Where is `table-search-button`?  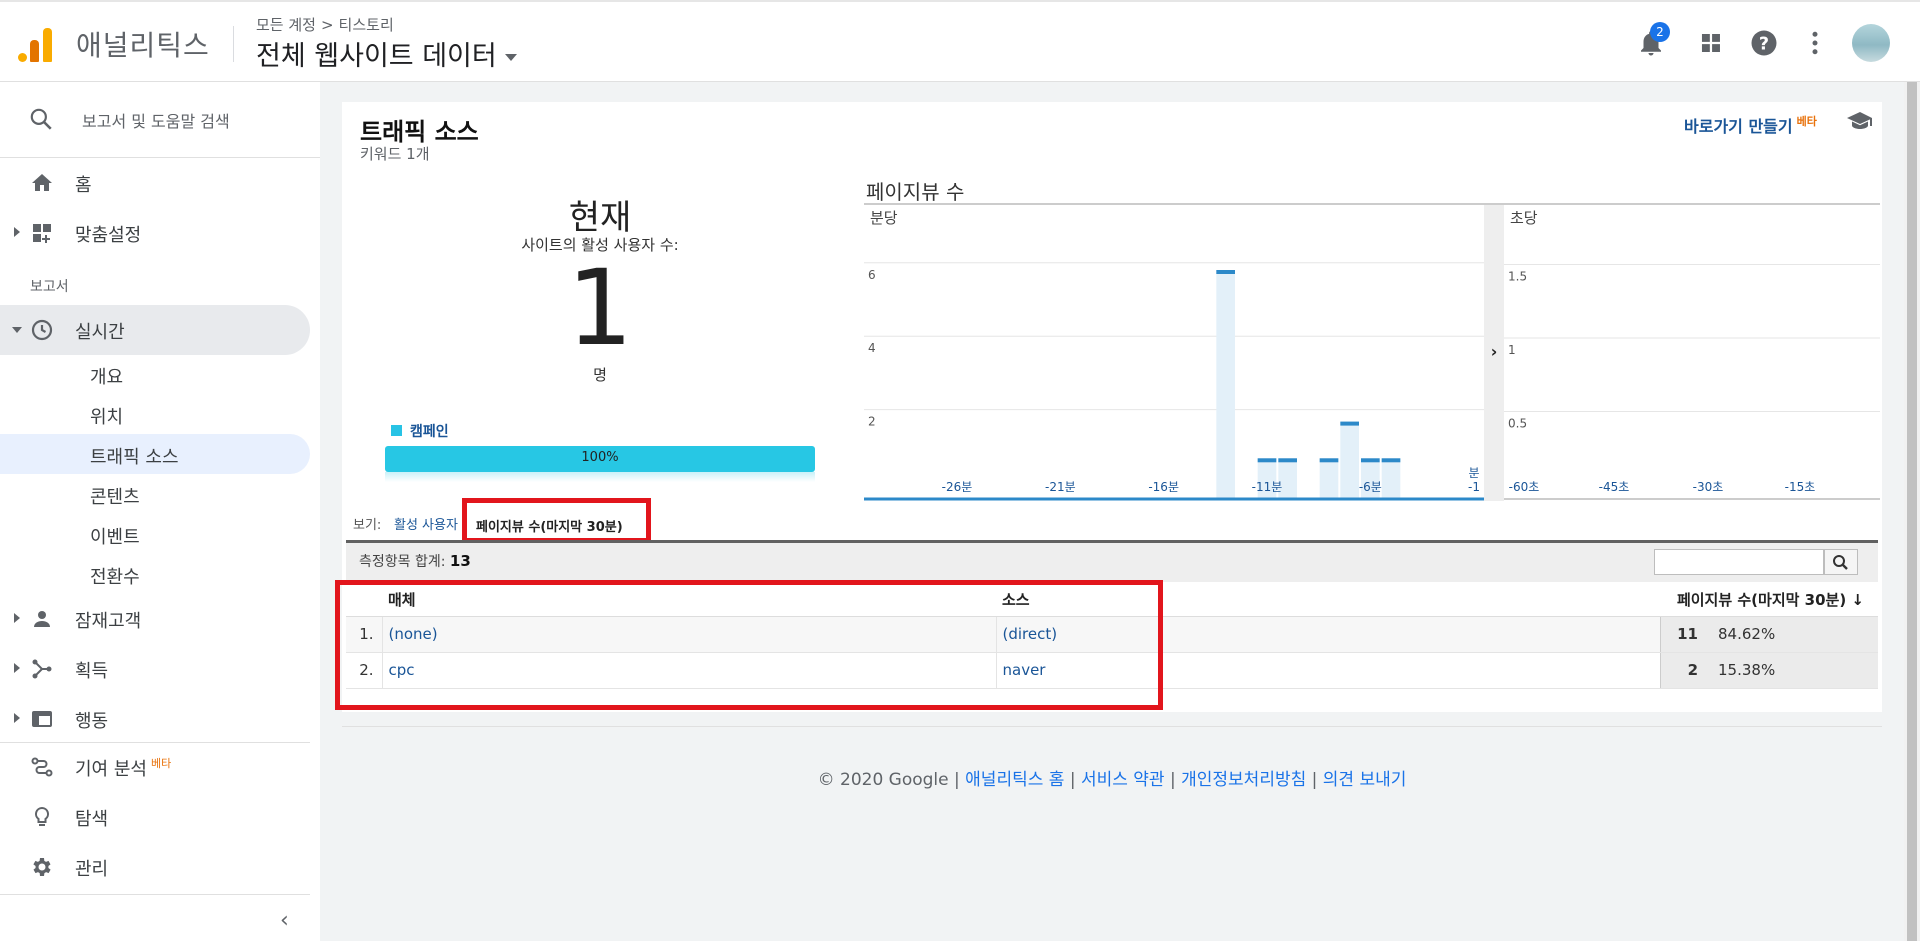
table-search-button is located at coordinates (1841, 562).